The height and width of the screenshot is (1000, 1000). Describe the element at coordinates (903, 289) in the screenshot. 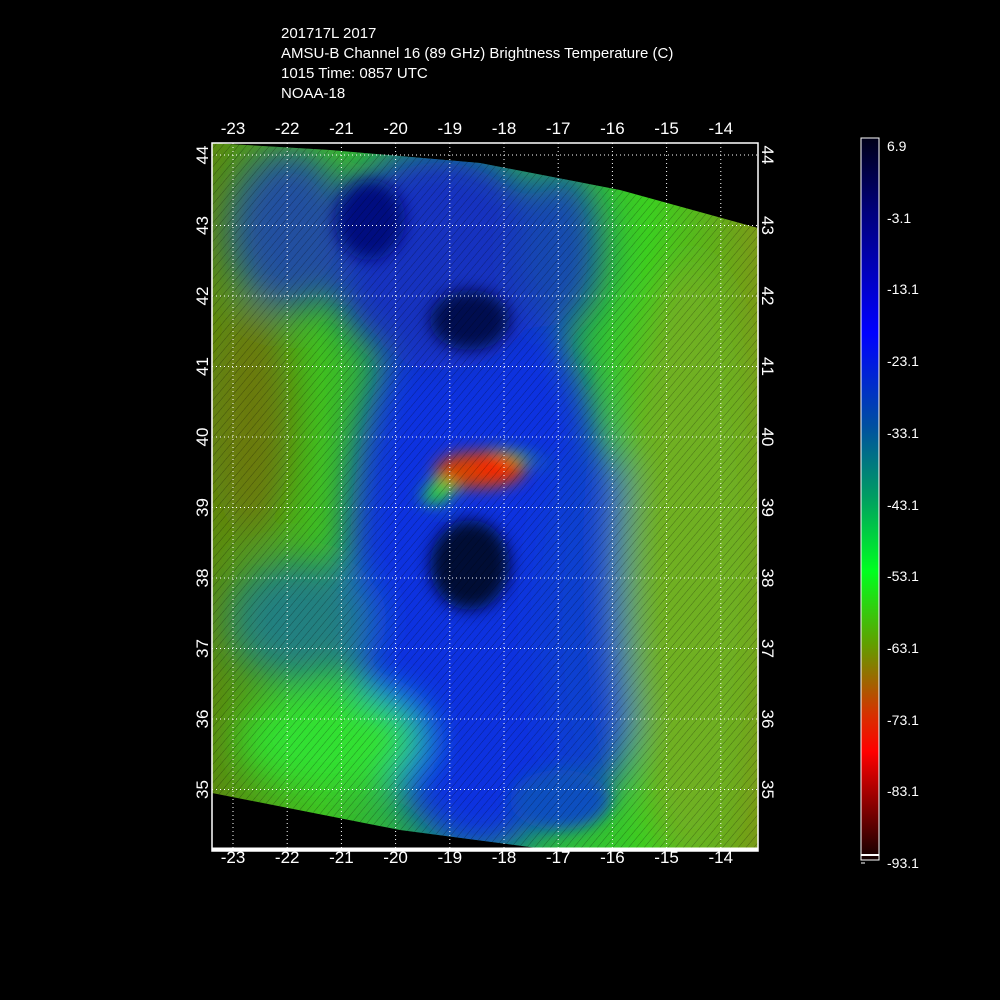

I see `colorbar-label: -13.1` at that location.